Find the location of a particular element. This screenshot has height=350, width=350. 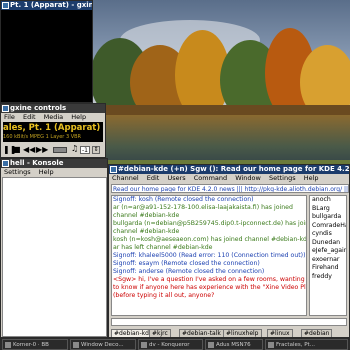

title-bar: hell - Konsole is located at coordinates (54, 163).